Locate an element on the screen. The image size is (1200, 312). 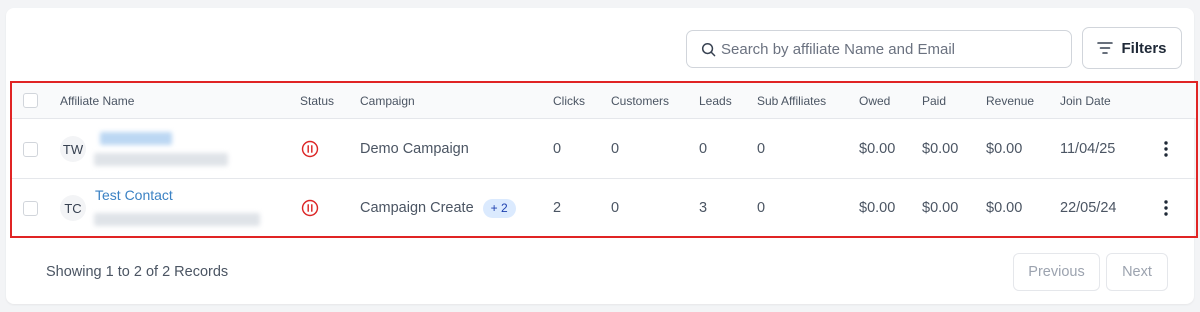
join-date-cell: 11/04/25 is located at coordinates (1088, 149).